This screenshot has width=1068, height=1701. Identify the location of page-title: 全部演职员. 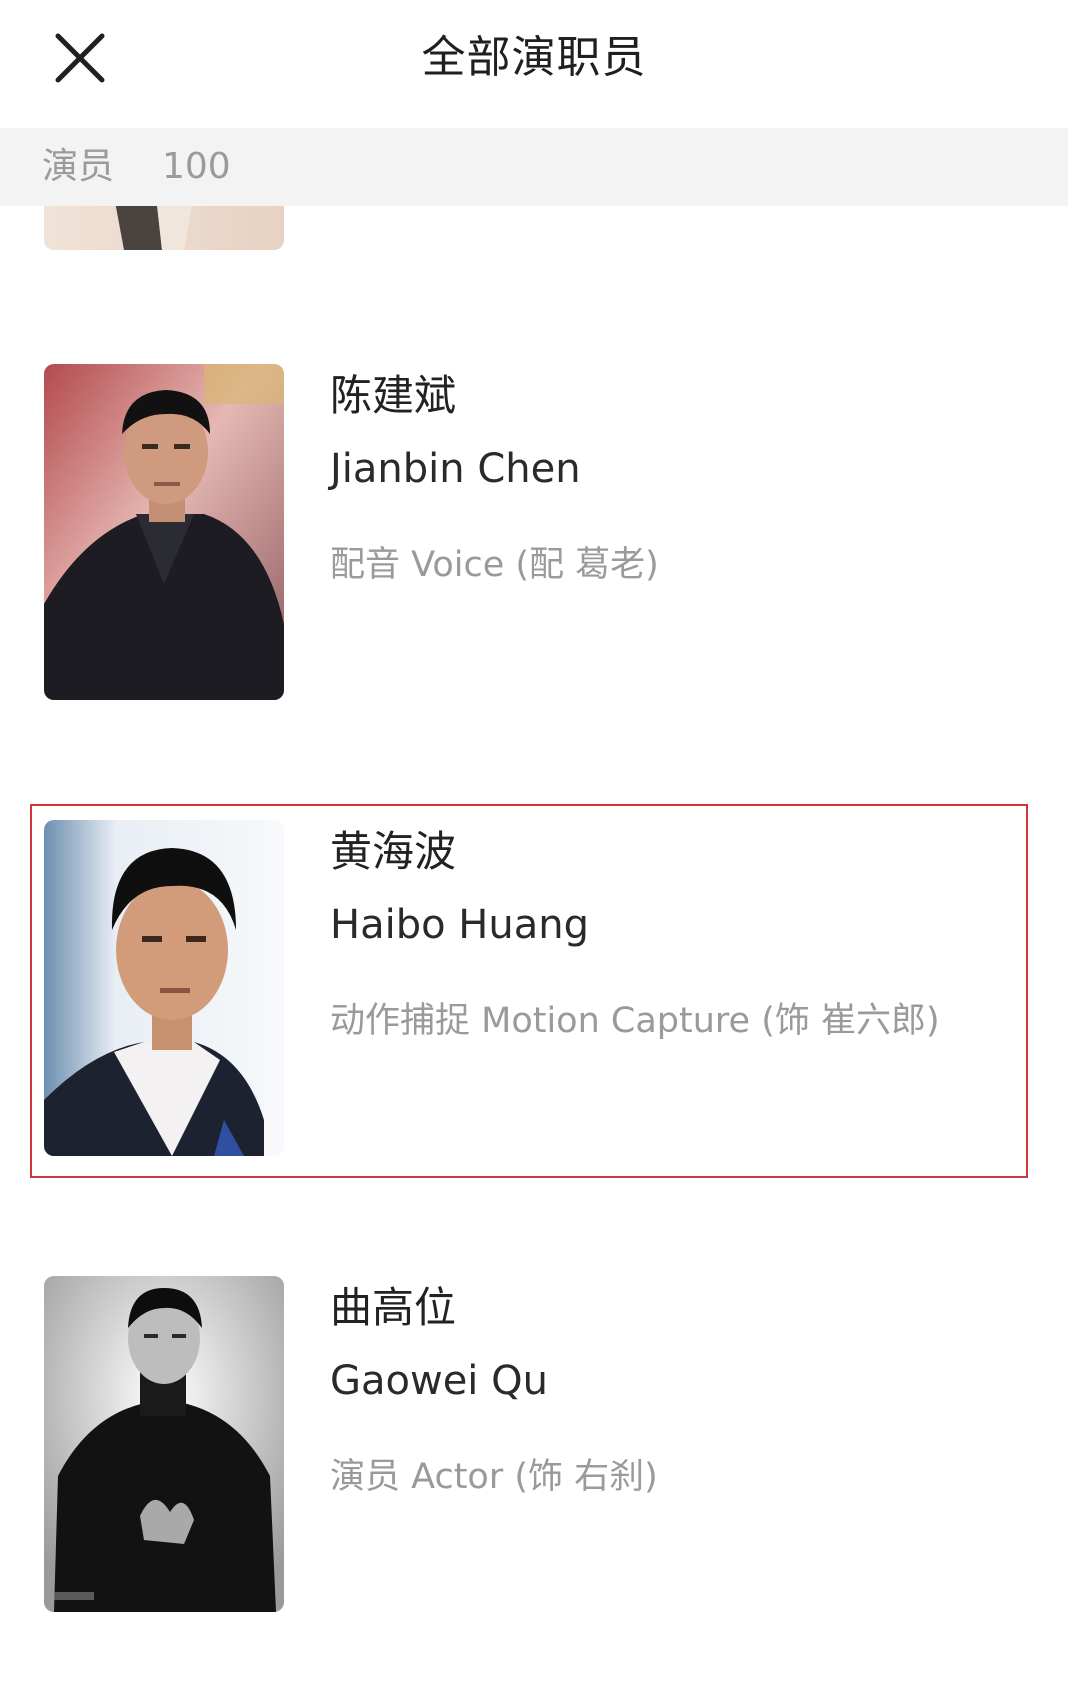
(534, 57).